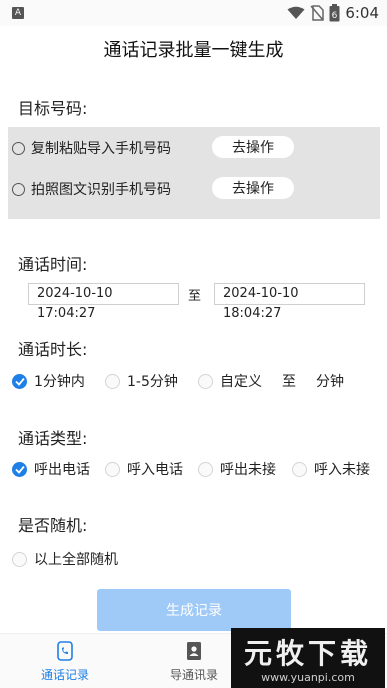 The width and height of the screenshot is (387, 688). I want to click on status-icons: 6 6:04, so click(333, 13).